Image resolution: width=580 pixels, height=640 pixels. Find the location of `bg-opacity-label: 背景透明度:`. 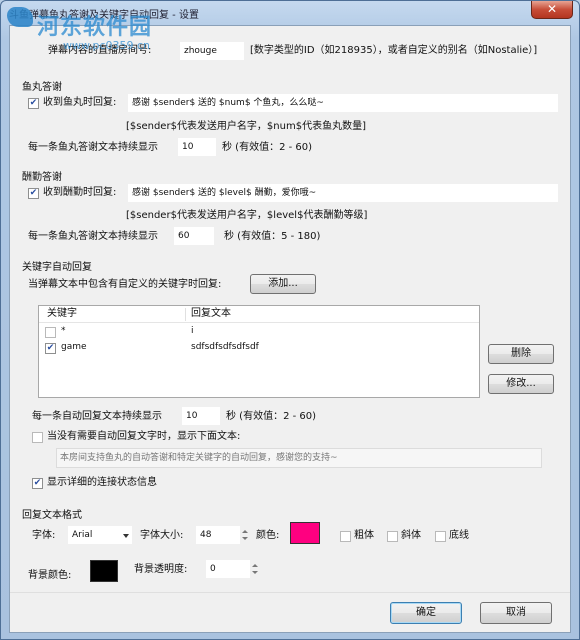

bg-opacity-label: 背景透明度: is located at coordinates (161, 569).